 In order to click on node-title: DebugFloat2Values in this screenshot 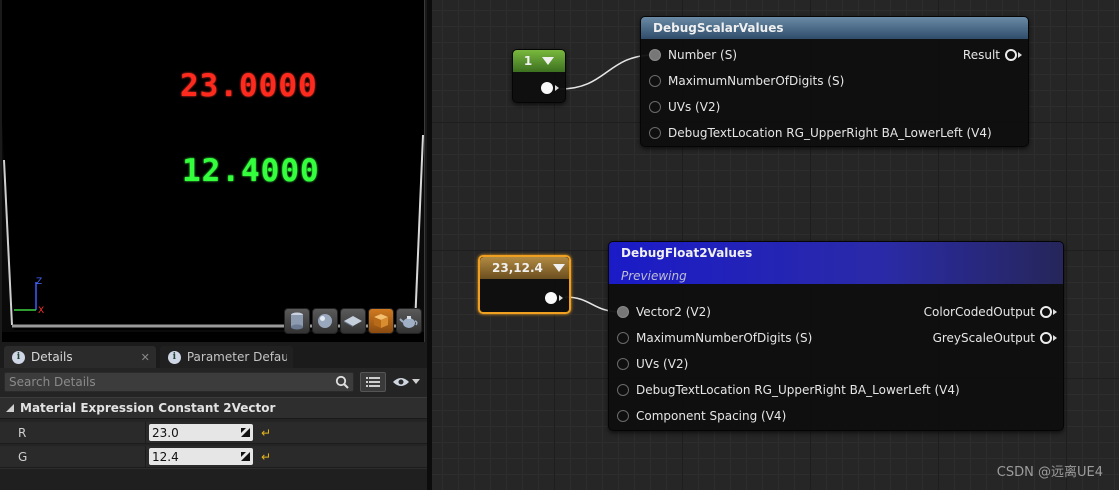, I will do `click(687, 253)`.